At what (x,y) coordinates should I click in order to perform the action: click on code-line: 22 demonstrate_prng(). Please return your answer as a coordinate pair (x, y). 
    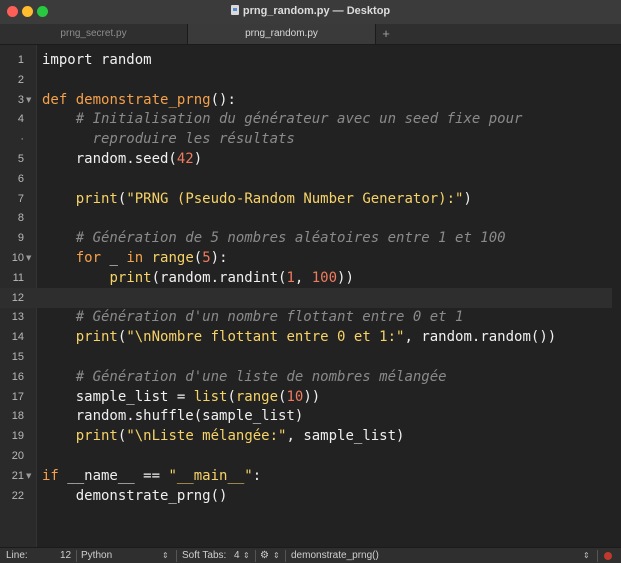
    Looking at the image, I should click on (310, 496).